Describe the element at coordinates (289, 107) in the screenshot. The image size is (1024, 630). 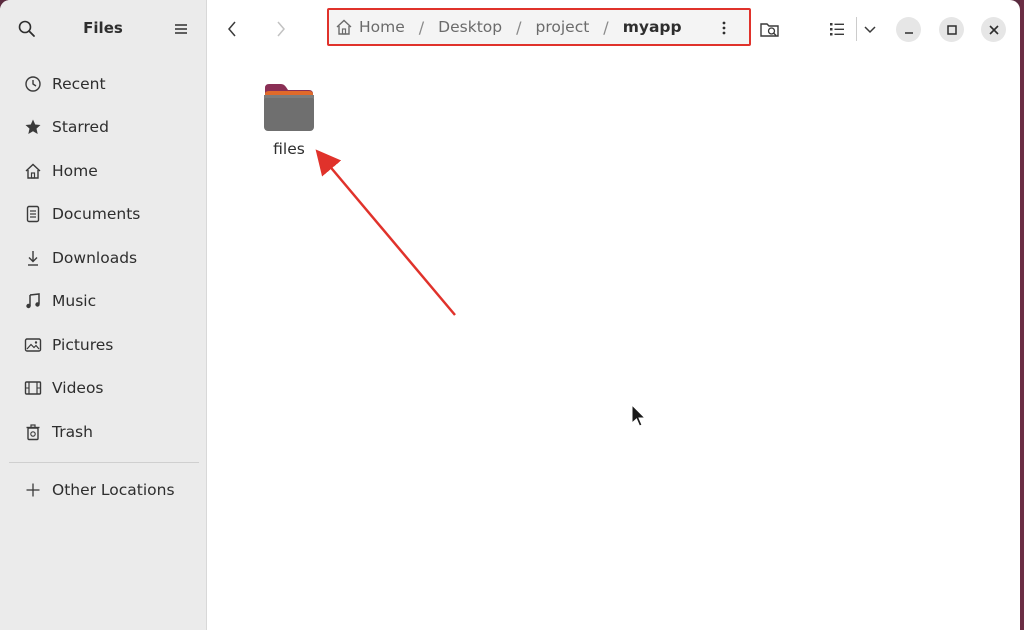
I see `folder-icon` at that location.